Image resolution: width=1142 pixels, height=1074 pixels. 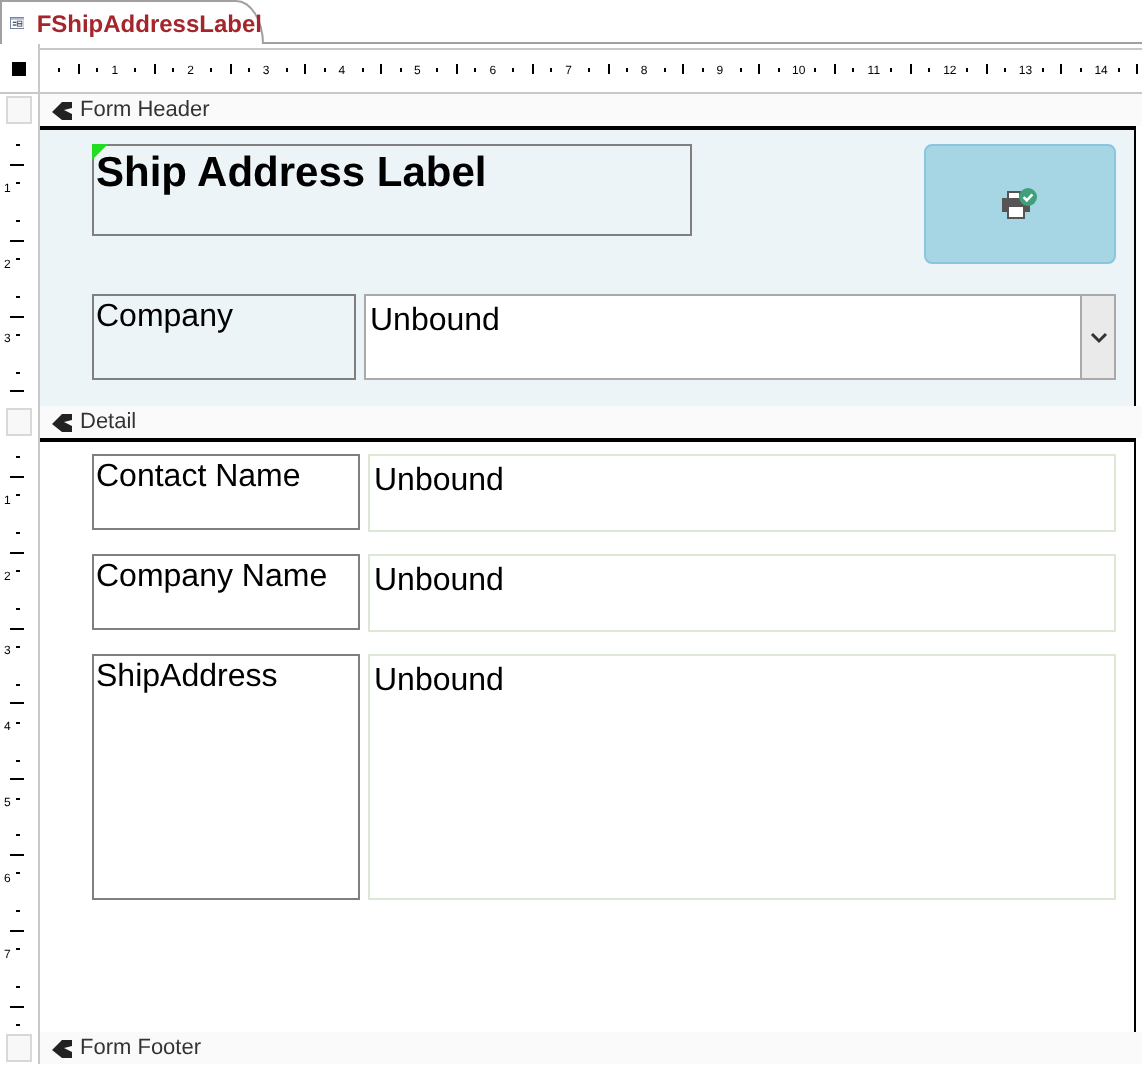 I want to click on print-button, so click(x=1020, y=204).